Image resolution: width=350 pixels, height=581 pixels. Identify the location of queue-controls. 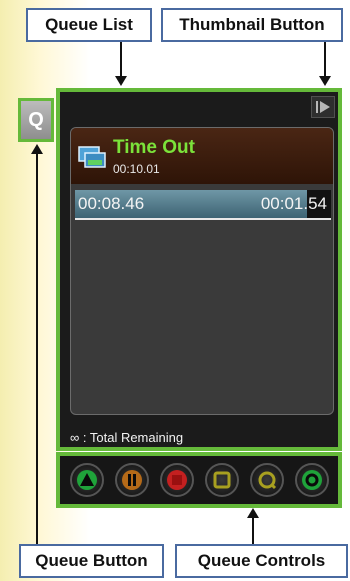
(199, 480).